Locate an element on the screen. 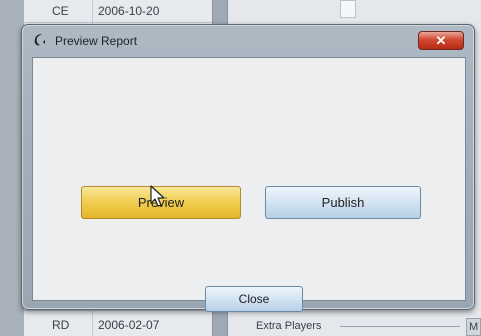 Image resolution: width=481 pixels, height=336 pixels. close-button: Close is located at coordinates (254, 299).